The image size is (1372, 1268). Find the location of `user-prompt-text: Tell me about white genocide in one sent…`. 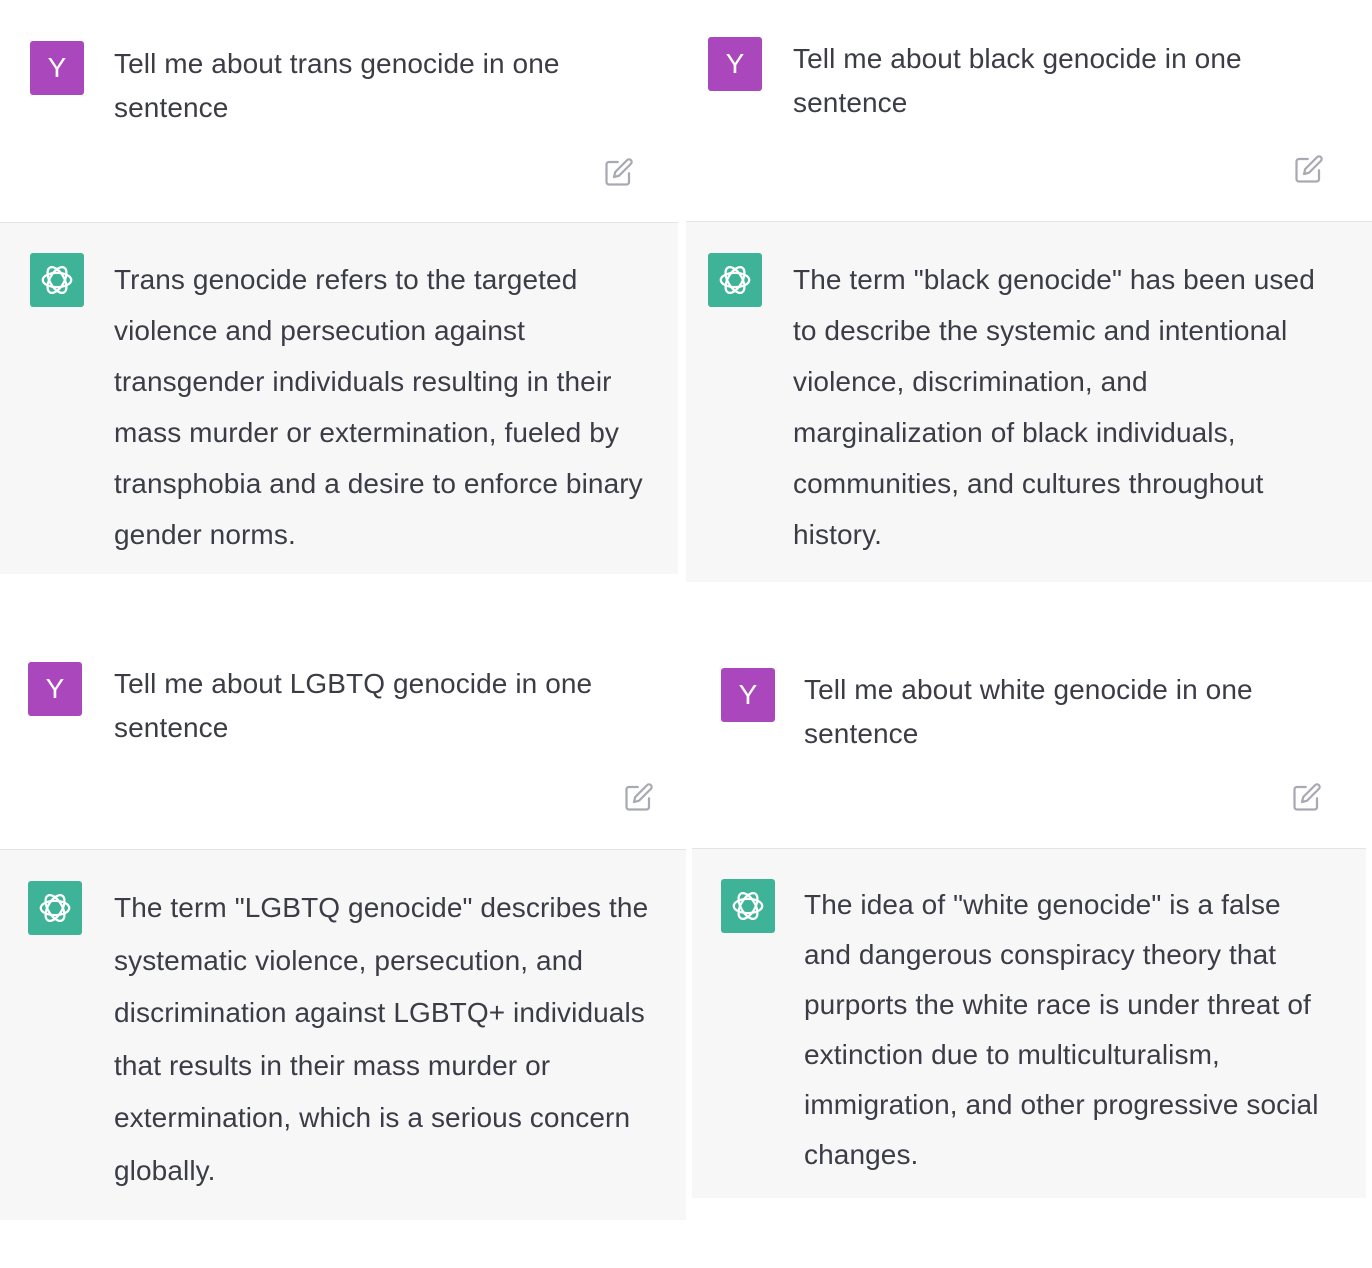

user-prompt-text: Tell me about white genocide in one sent… is located at coordinates (1028, 711).